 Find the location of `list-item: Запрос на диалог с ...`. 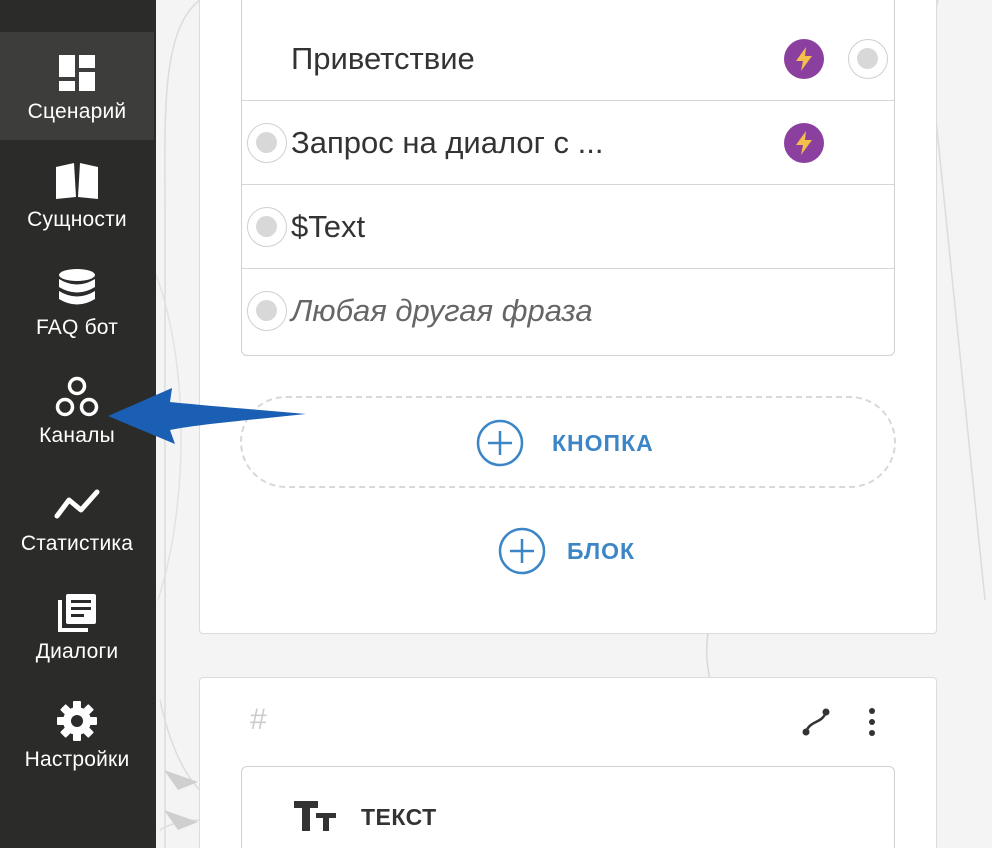

list-item: Запрос на диалог с ... is located at coordinates (568, 143).